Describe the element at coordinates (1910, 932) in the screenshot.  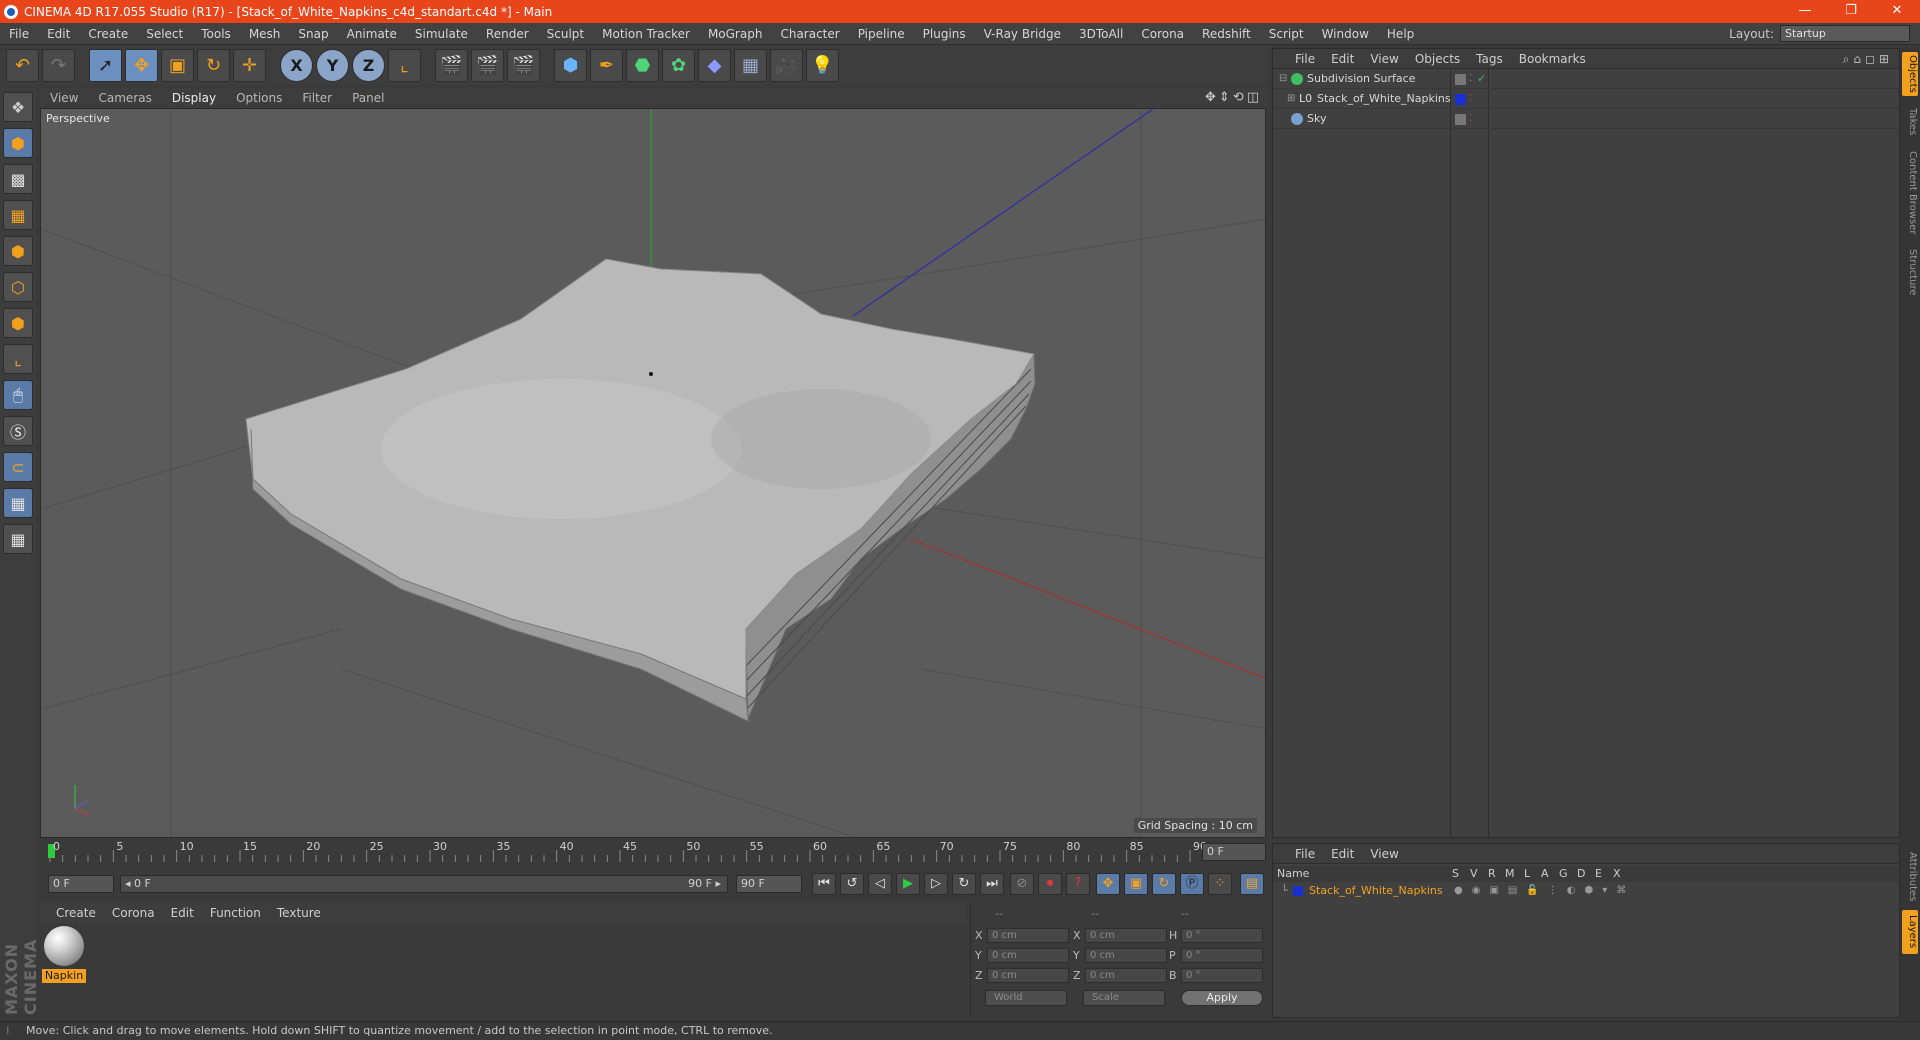
I see `tab-layers: Layers` at that location.